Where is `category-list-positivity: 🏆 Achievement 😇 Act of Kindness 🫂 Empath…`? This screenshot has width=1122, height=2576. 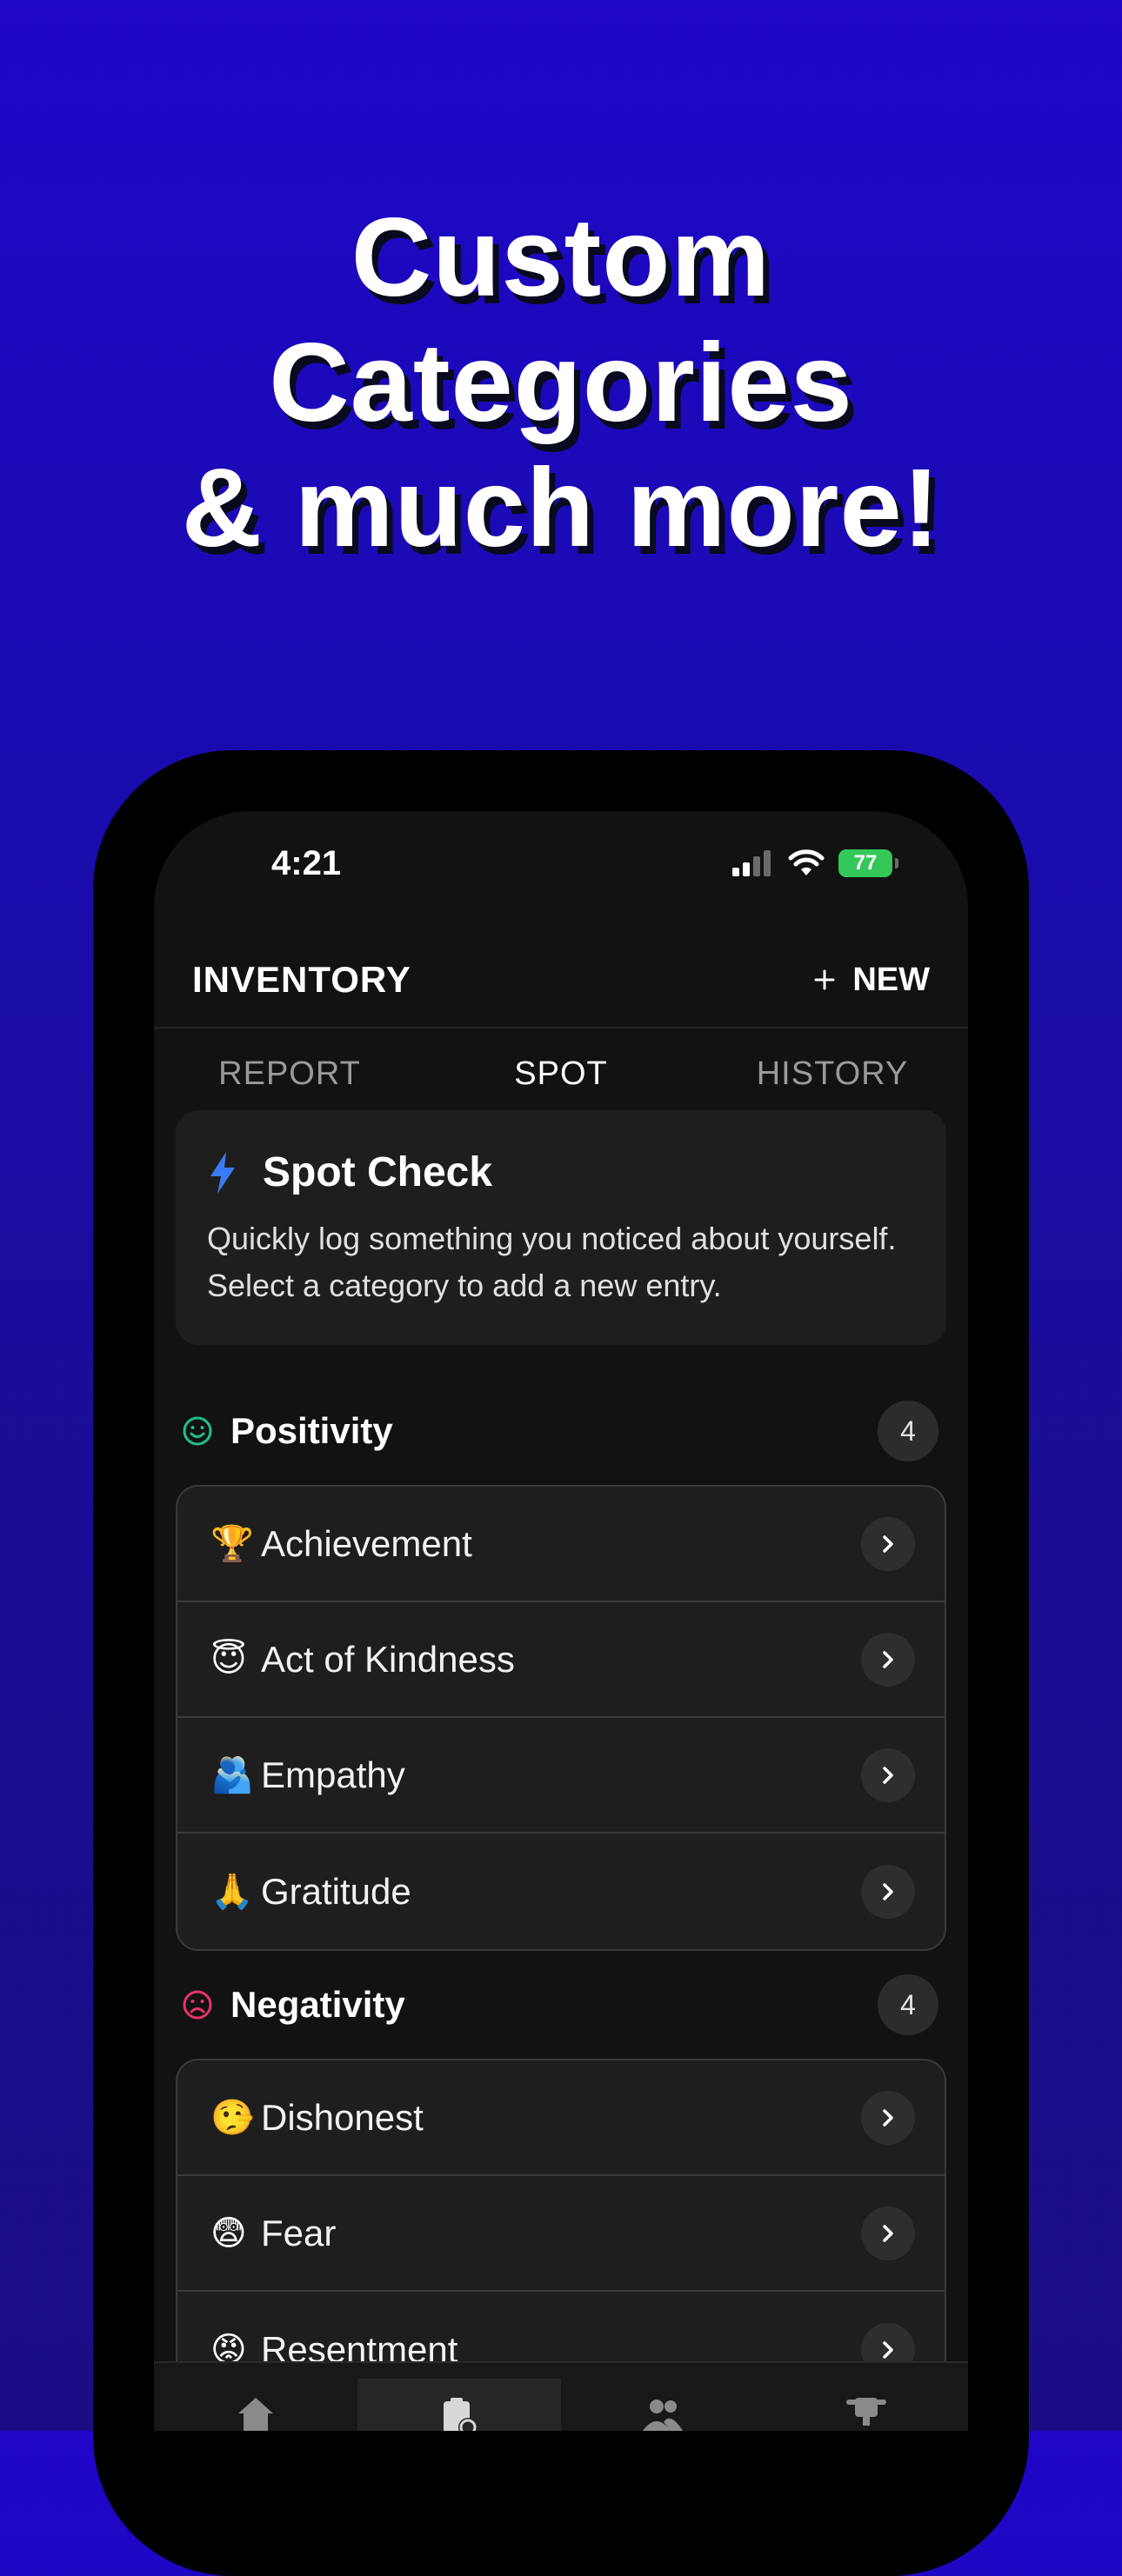 category-list-positivity: 🏆 Achievement 😇 Act of Kindness 🫂 Empath… is located at coordinates (561, 1718).